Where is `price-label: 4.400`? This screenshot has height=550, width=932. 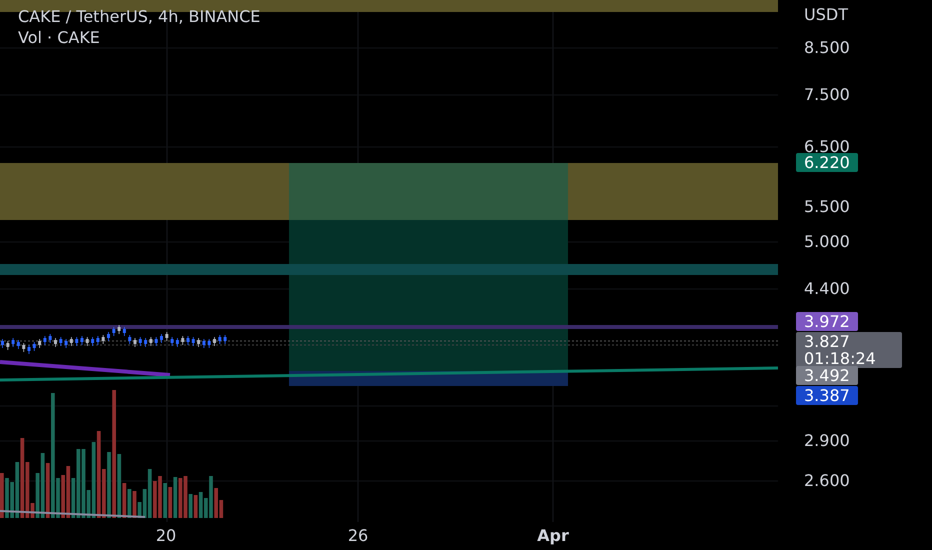 price-label: 4.400 is located at coordinates (827, 289).